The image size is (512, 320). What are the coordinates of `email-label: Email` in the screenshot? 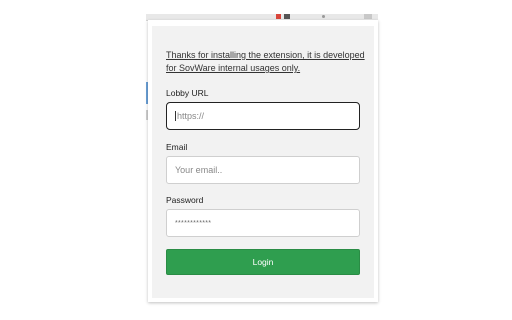 It's located at (177, 147).